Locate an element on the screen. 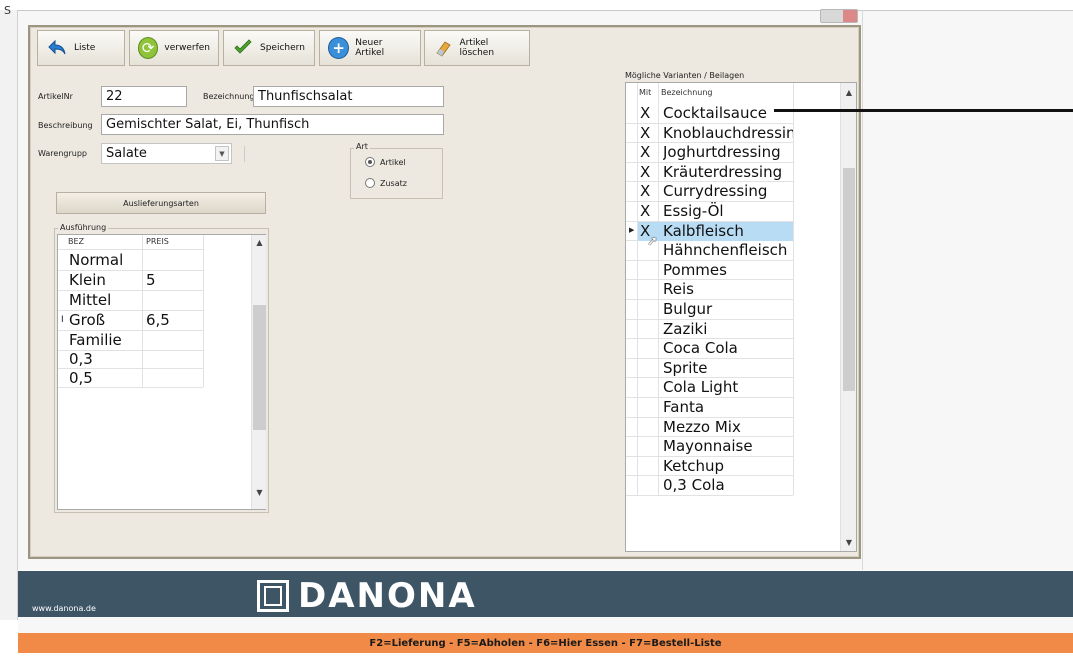  refresh-icon: ⟳ is located at coordinates (148, 48).